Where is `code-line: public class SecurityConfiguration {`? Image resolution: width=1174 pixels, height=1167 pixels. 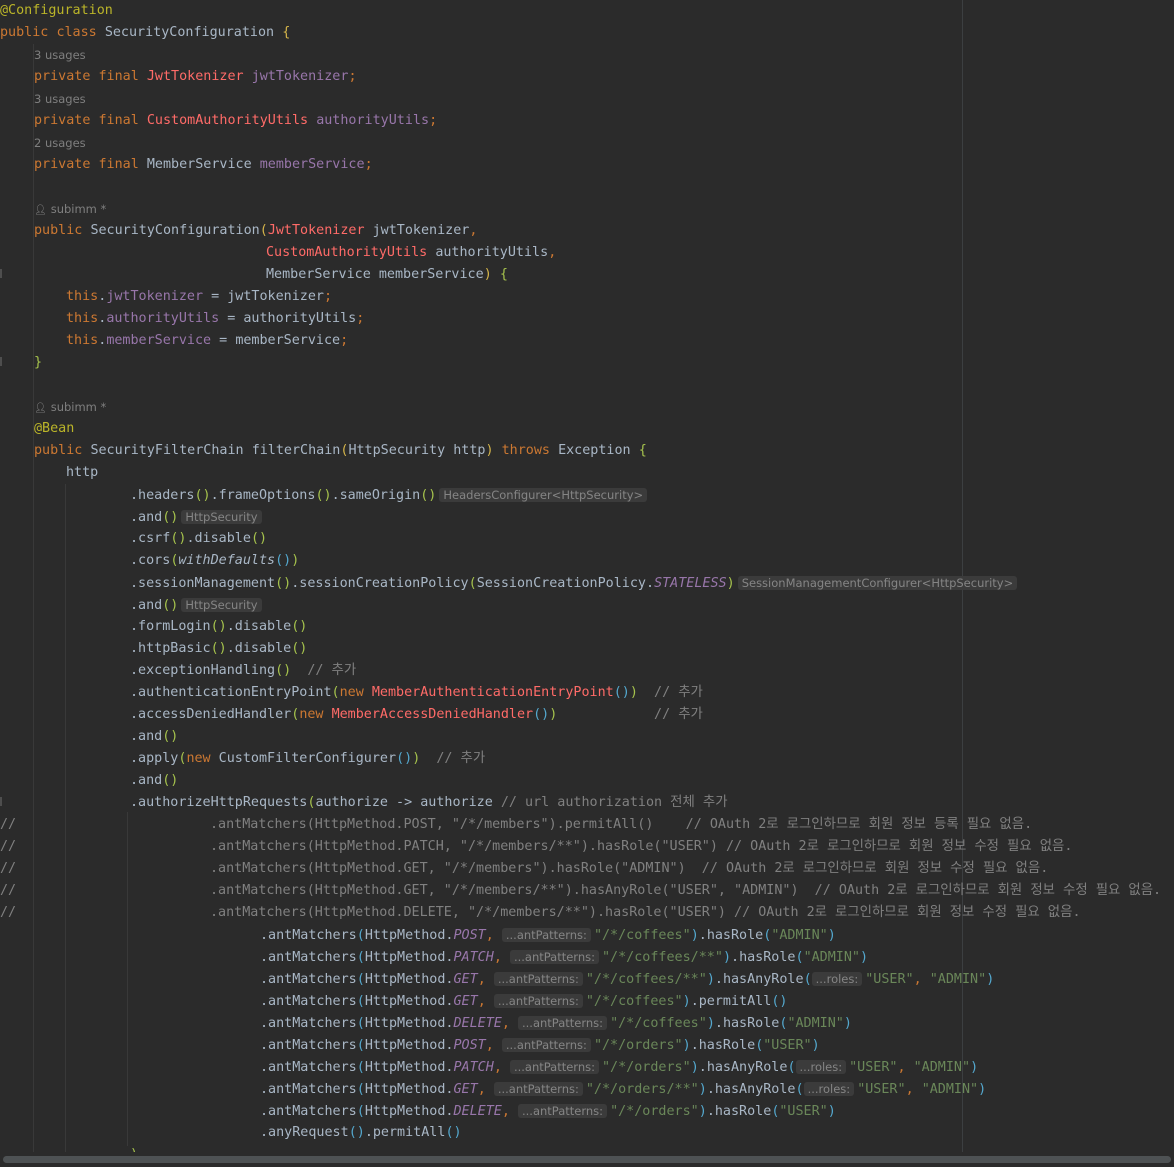
code-line: public class SecurityConfiguration { is located at coordinates (587, 33).